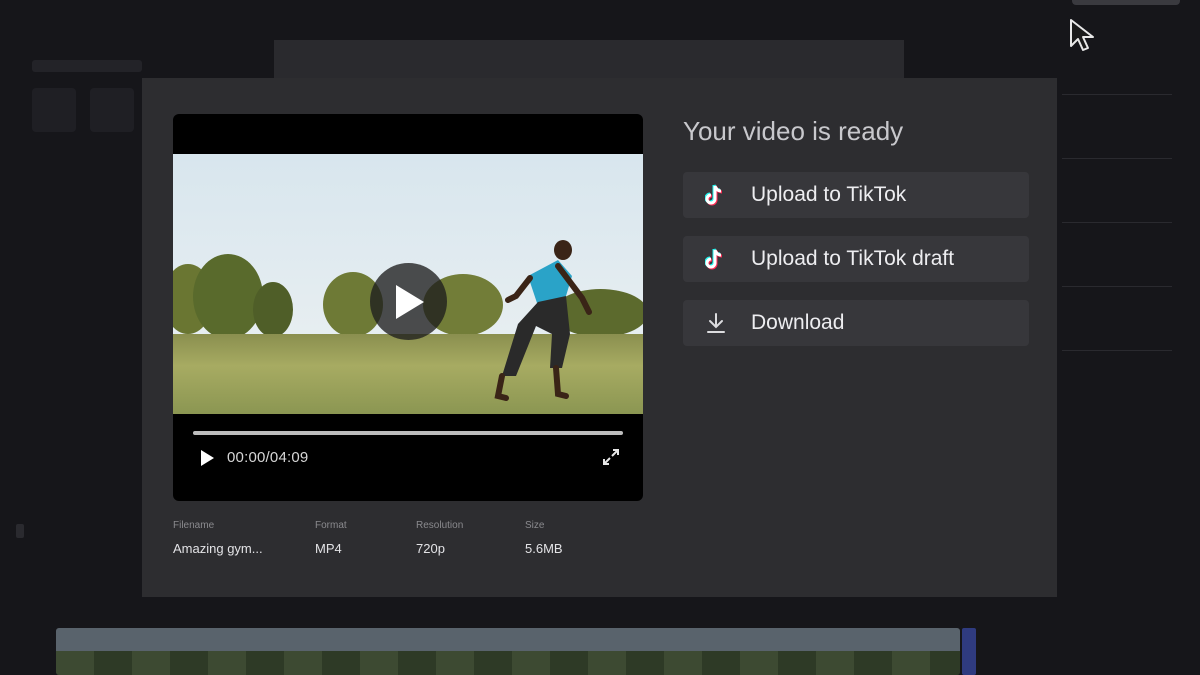  Describe the element at coordinates (716, 323) in the screenshot. I see `download-icon` at that location.